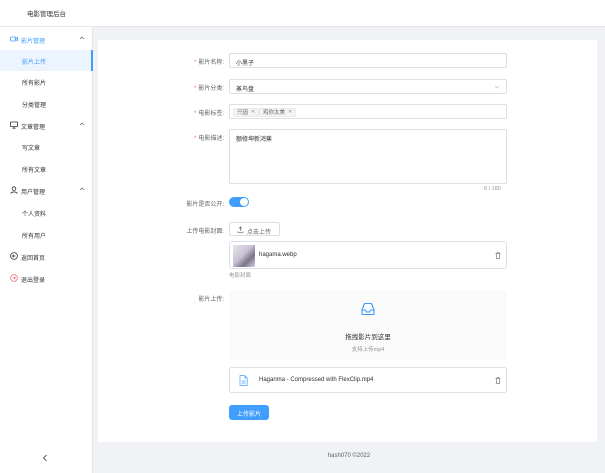 The width and height of the screenshot is (605, 473). What do you see at coordinates (205, 232) in the screenshot?
I see `cover-field-label: 上传电影封面:` at bounding box center [205, 232].